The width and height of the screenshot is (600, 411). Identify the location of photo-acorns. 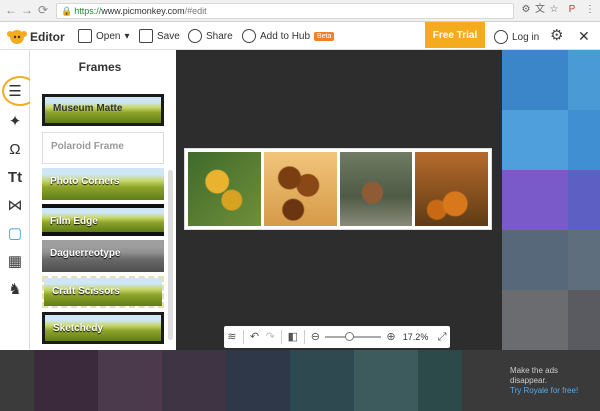
(300, 189).